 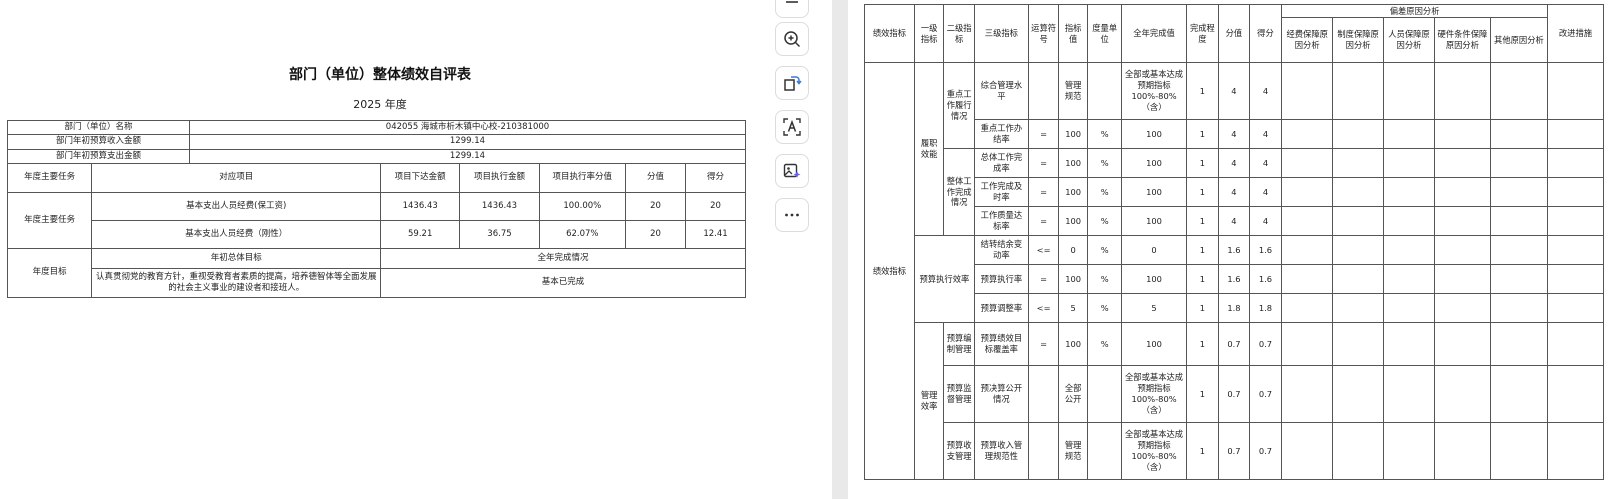 What do you see at coordinates (792, 9) in the screenshot?
I see `panel-button` at bounding box center [792, 9].